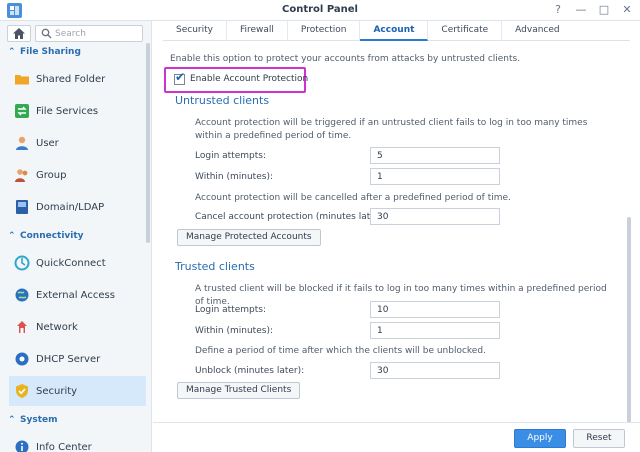 The width and height of the screenshot is (640, 452). What do you see at coordinates (249, 237) in the screenshot?
I see `manage-protected-accounts-button: Manage Protected Accounts` at bounding box center [249, 237].